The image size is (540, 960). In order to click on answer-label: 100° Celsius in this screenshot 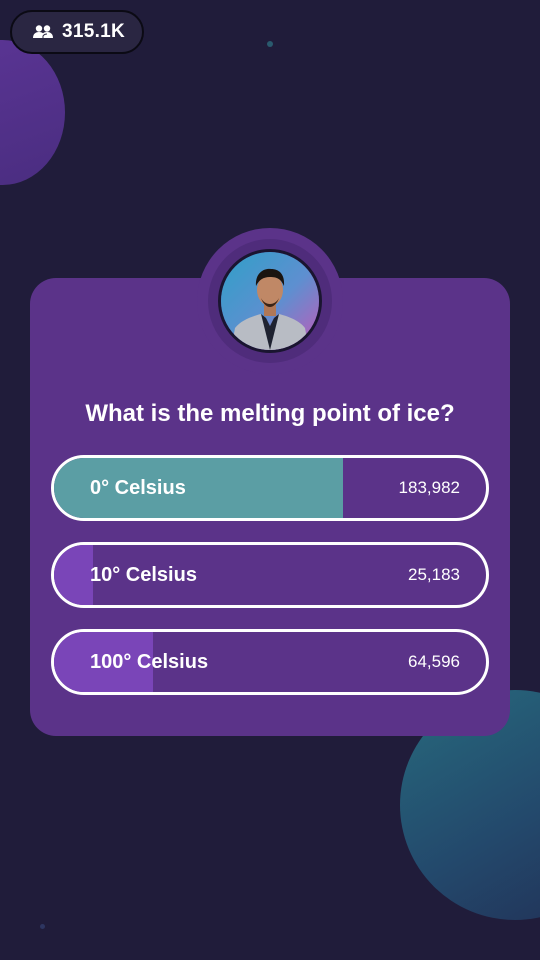, I will do `click(149, 662)`.